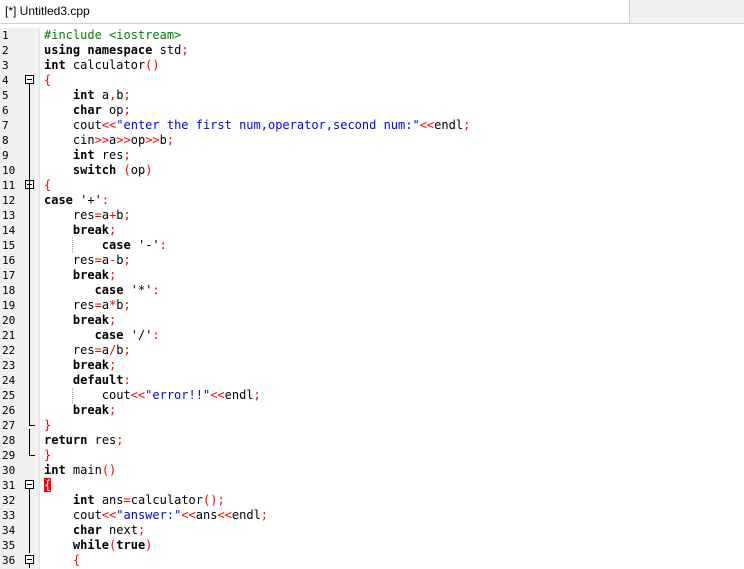 The height and width of the screenshot is (569, 744). I want to click on code-line: 5 int a,b;, so click(372, 95).